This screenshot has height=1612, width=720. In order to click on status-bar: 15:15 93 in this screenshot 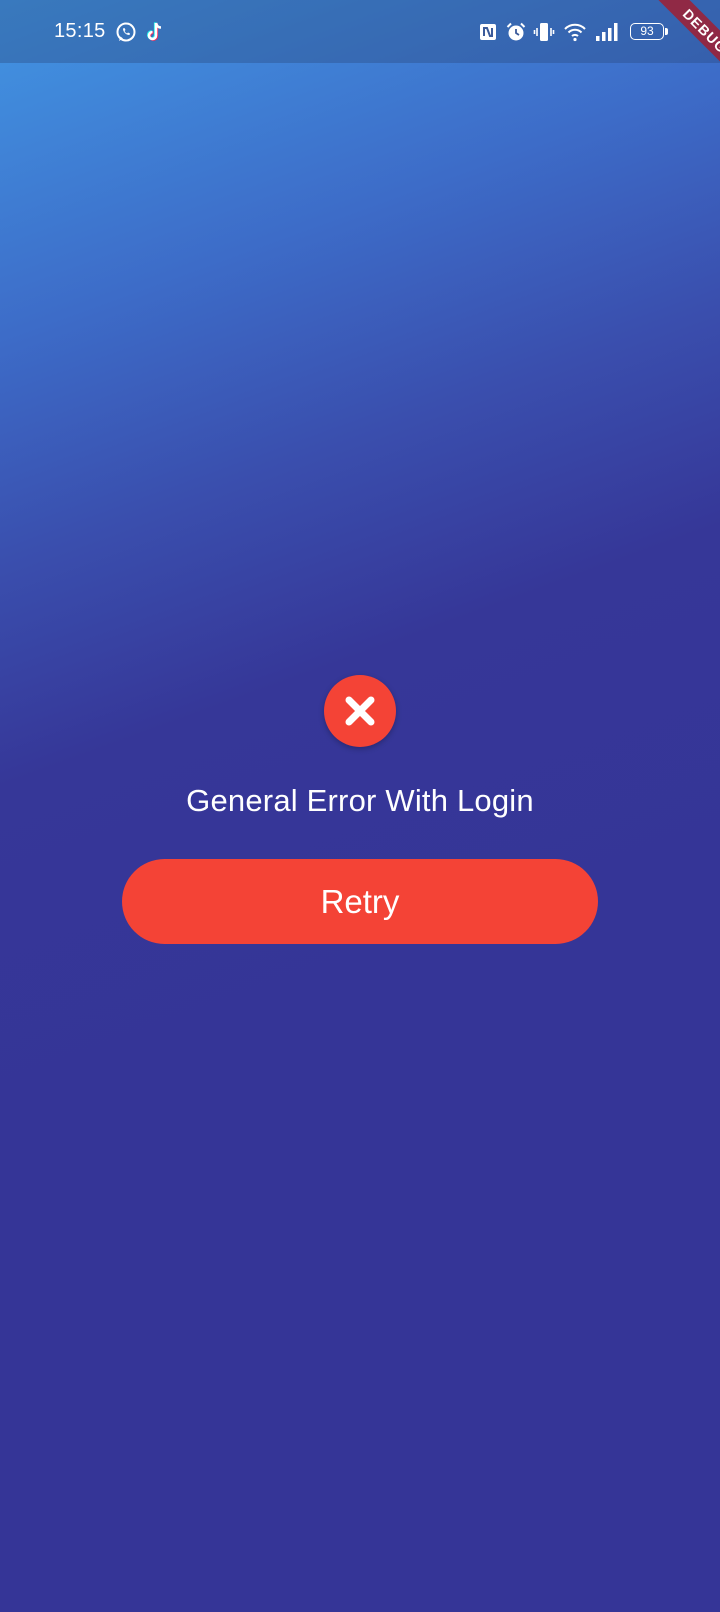, I will do `click(360, 31)`.